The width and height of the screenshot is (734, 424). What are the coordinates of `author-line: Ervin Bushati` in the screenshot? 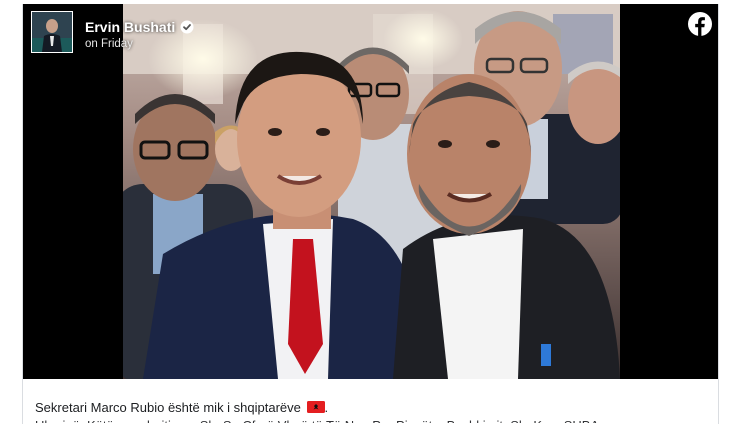 It's located at (139, 27).